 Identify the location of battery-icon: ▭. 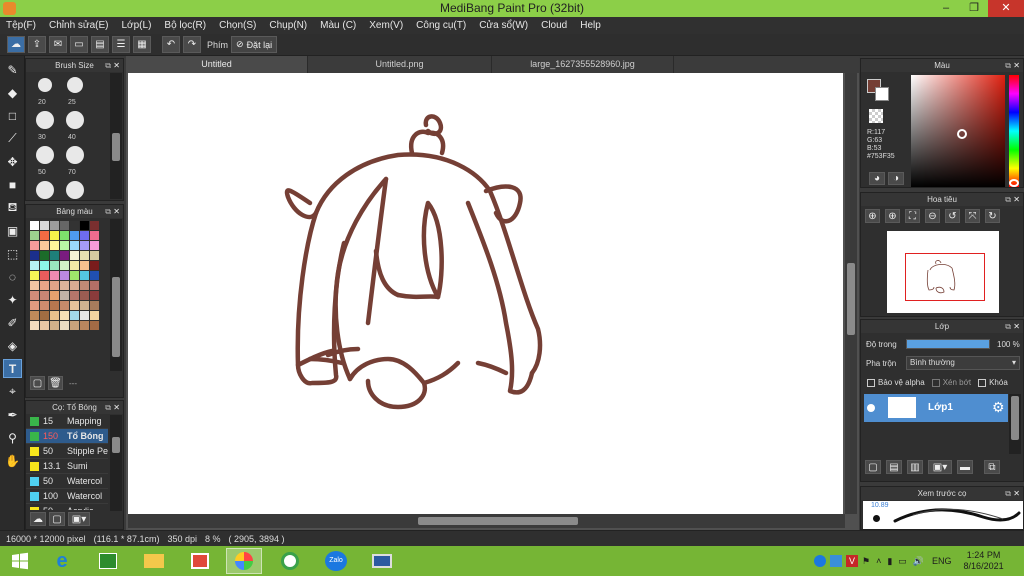
(902, 561).